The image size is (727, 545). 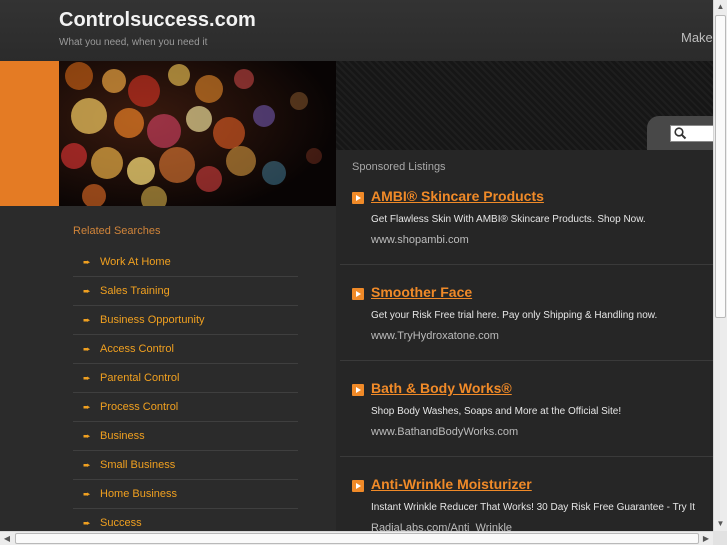 What do you see at coordinates (121, 523) in the screenshot?
I see `related-search-link: Success` at bounding box center [121, 523].